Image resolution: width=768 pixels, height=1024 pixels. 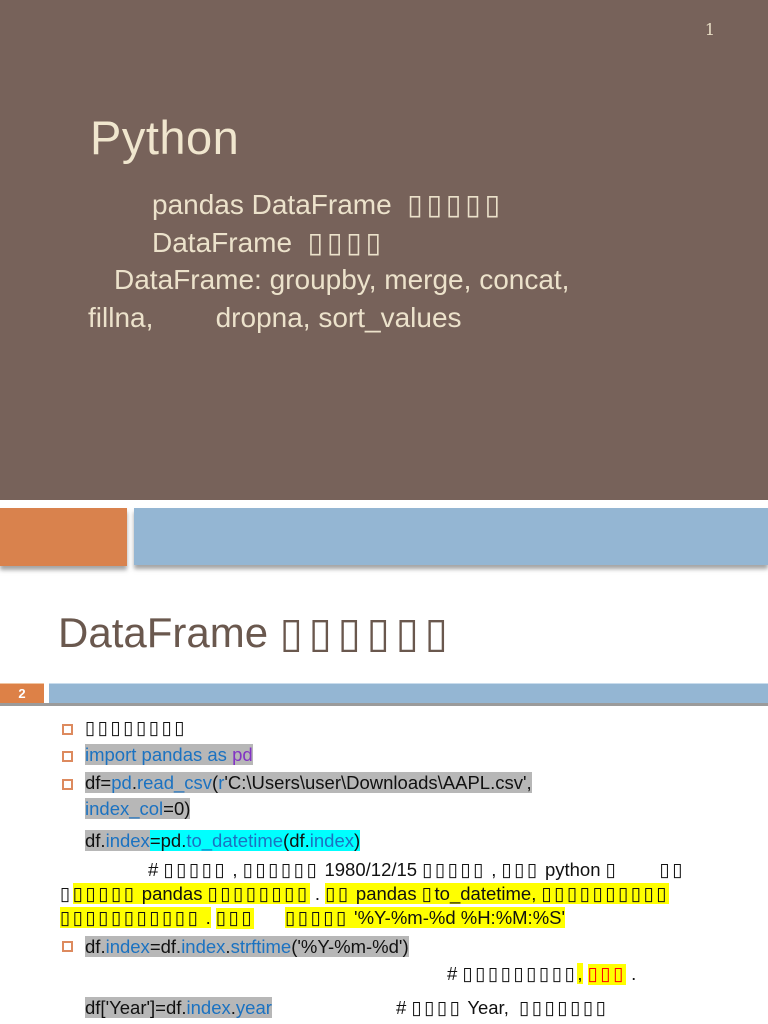 I want to click on slide2-header-bar-shadow, so click(x=384, y=704).